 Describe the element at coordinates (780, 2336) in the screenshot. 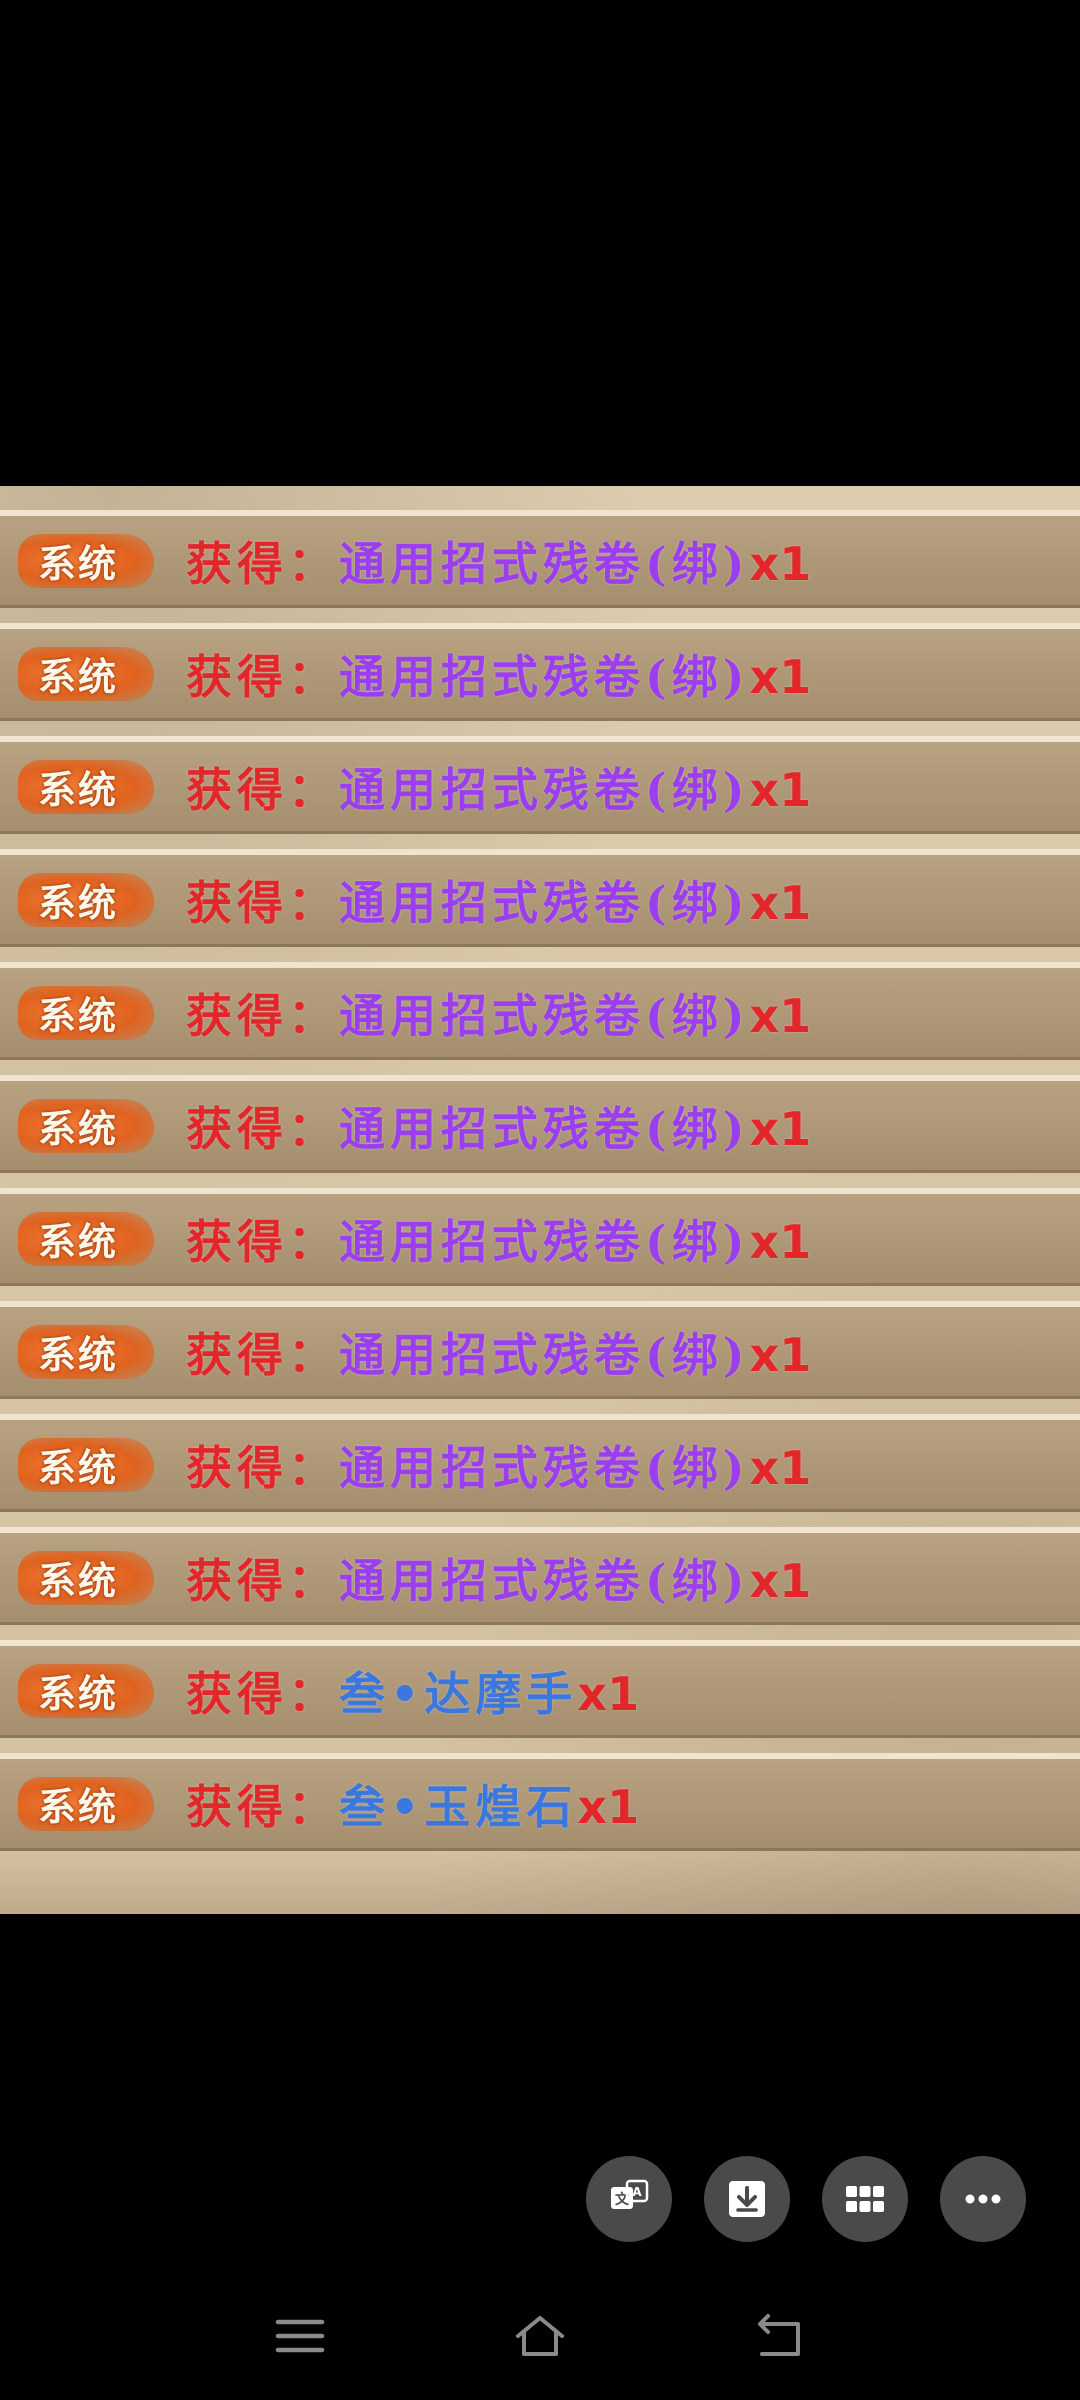

I see `back-button` at that location.